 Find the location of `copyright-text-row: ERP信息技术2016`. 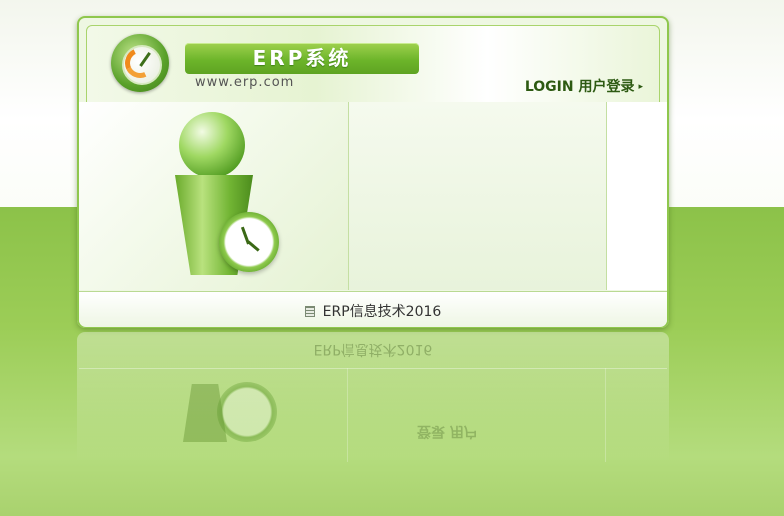

copyright-text-row: ERP信息技术2016 is located at coordinates (373, 311).